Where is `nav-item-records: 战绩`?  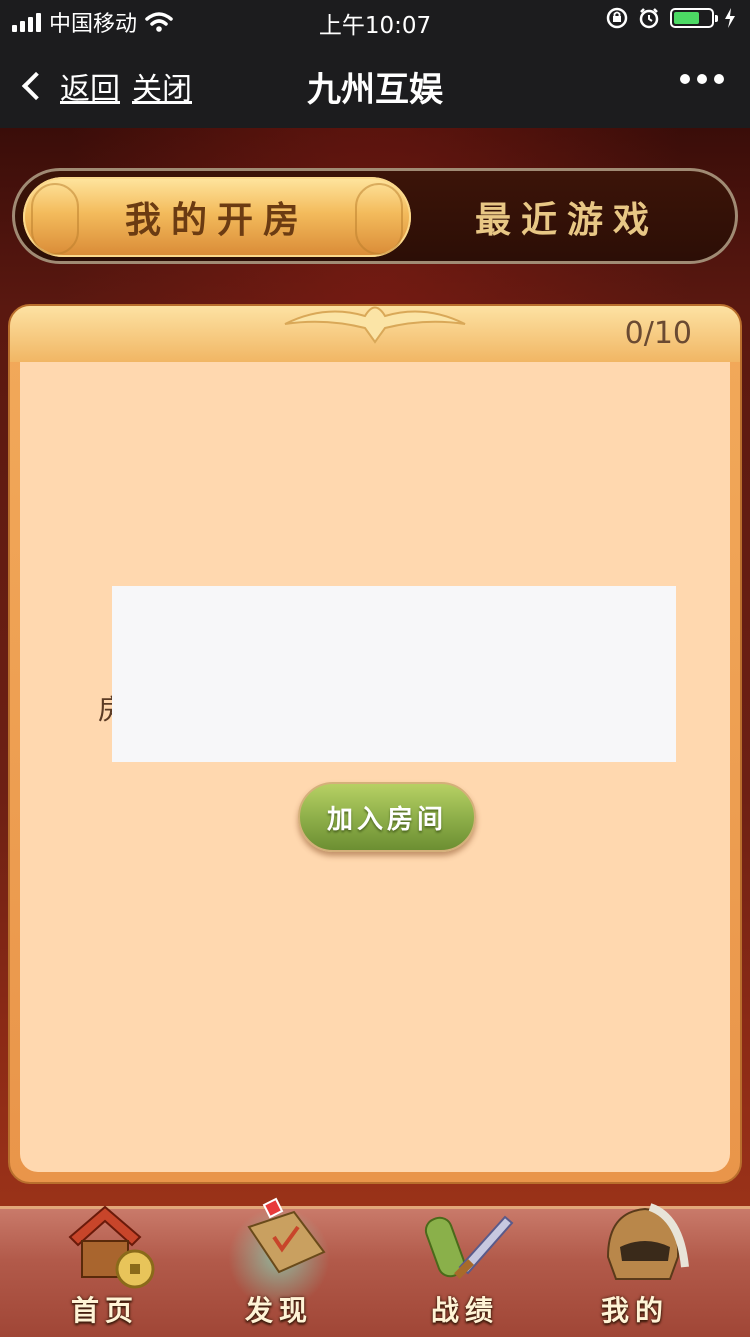
nav-item-records: 战绩 is located at coordinates (465, 1273).